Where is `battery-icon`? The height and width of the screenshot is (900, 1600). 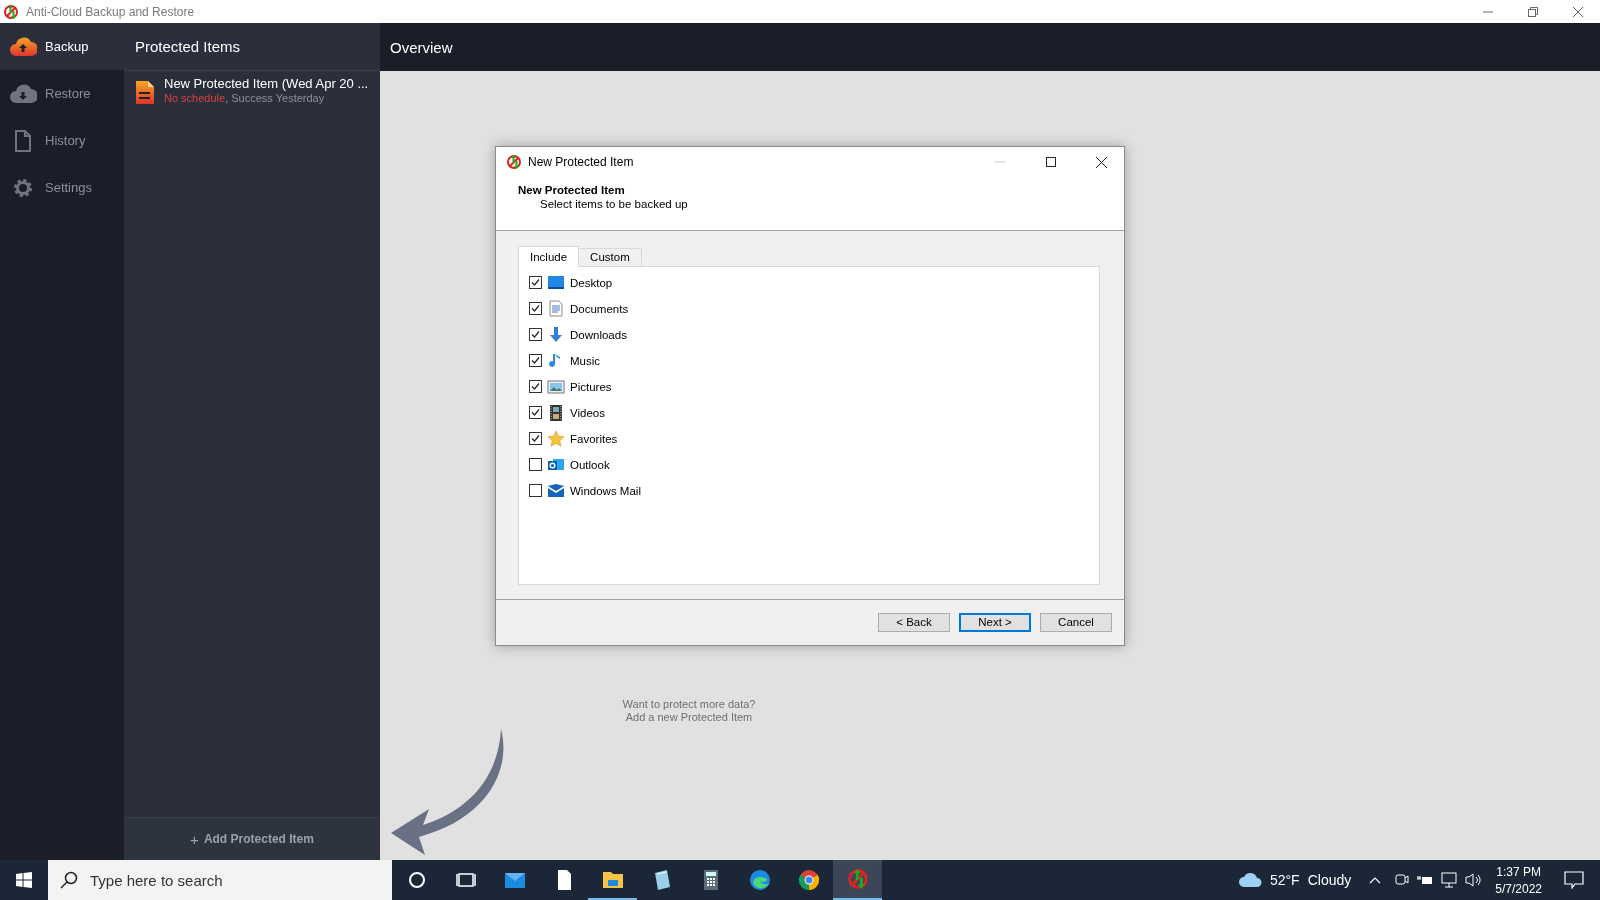 battery-icon is located at coordinates (1425, 880).